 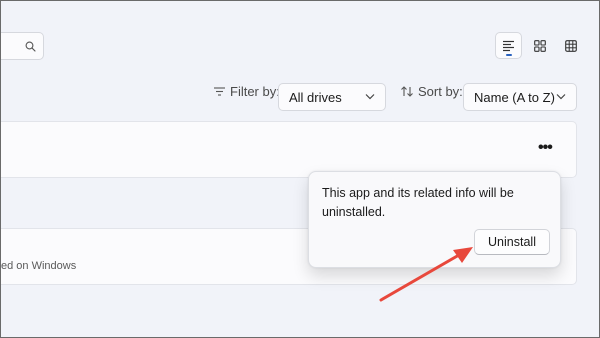 I want to click on more-options-button: •••, so click(x=546, y=148).